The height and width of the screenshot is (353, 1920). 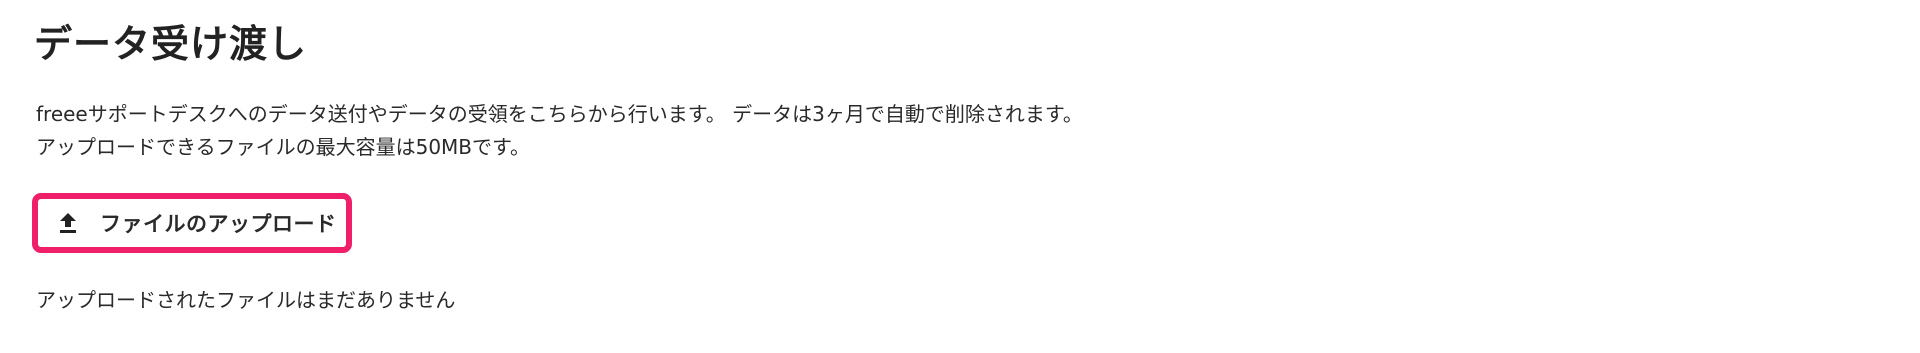 What do you see at coordinates (68, 223) in the screenshot?
I see `upload-icon` at bounding box center [68, 223].